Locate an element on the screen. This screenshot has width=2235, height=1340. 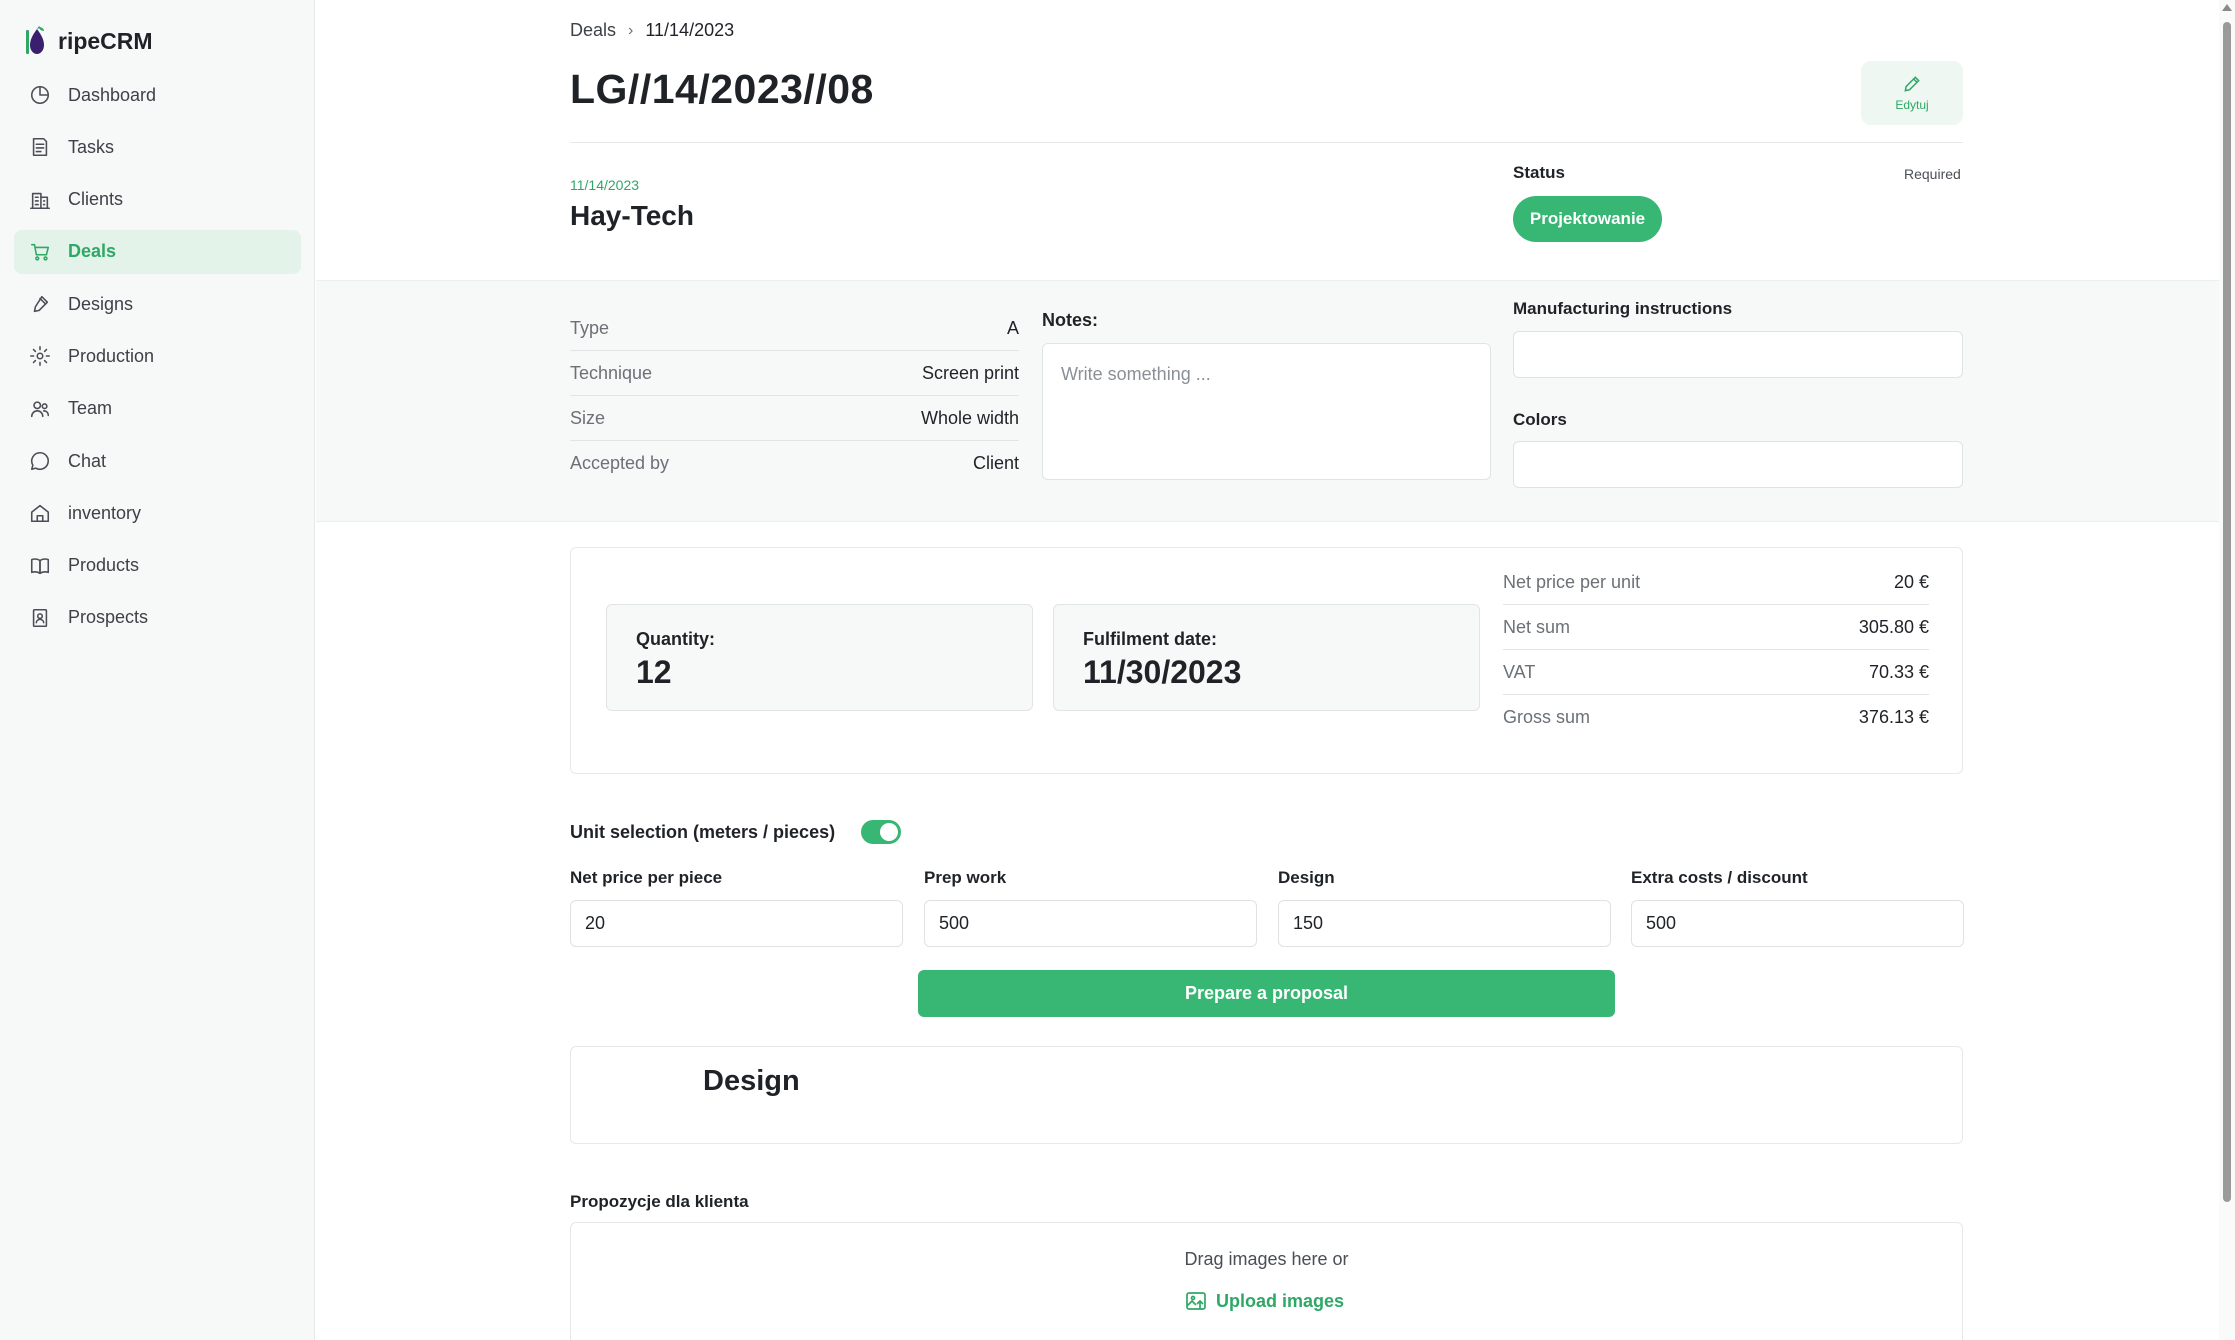
title-divider is located at coordinates (1266, 142).